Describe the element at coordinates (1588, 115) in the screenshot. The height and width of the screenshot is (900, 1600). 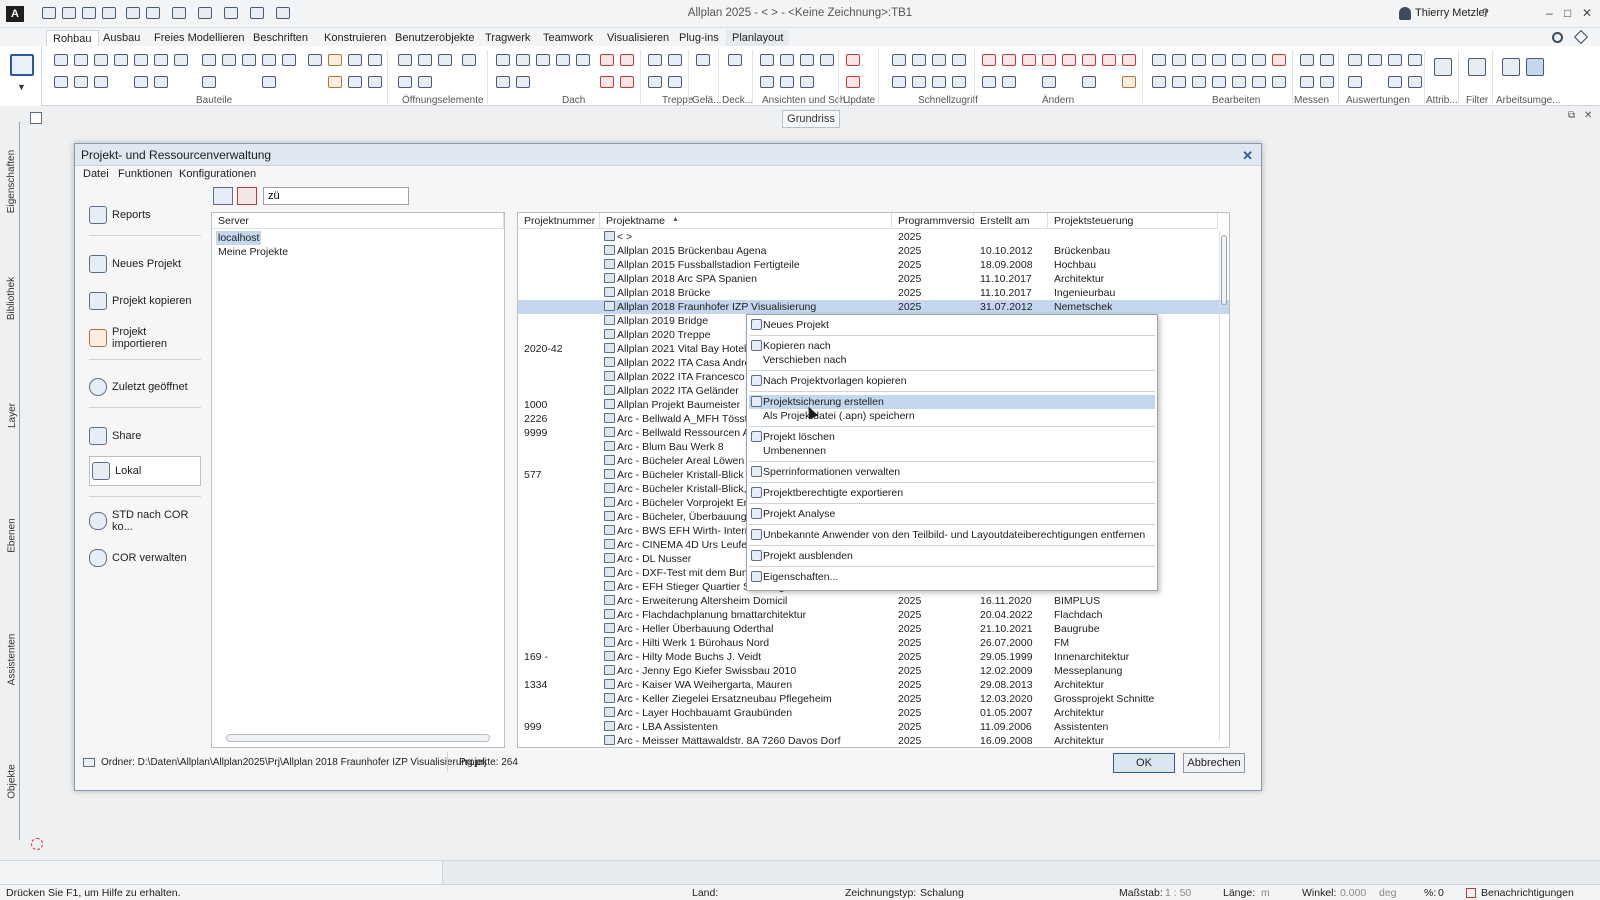
I see `close-view-icon: ✕` at that location.